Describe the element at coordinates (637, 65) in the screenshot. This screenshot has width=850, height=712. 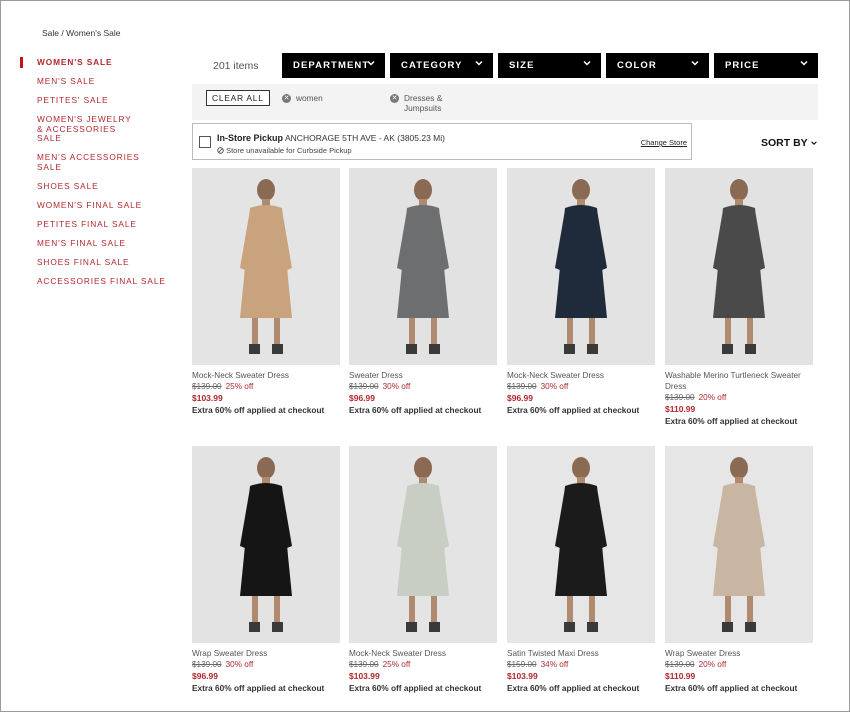
I see `filter-color-label: COLOR` at that location.